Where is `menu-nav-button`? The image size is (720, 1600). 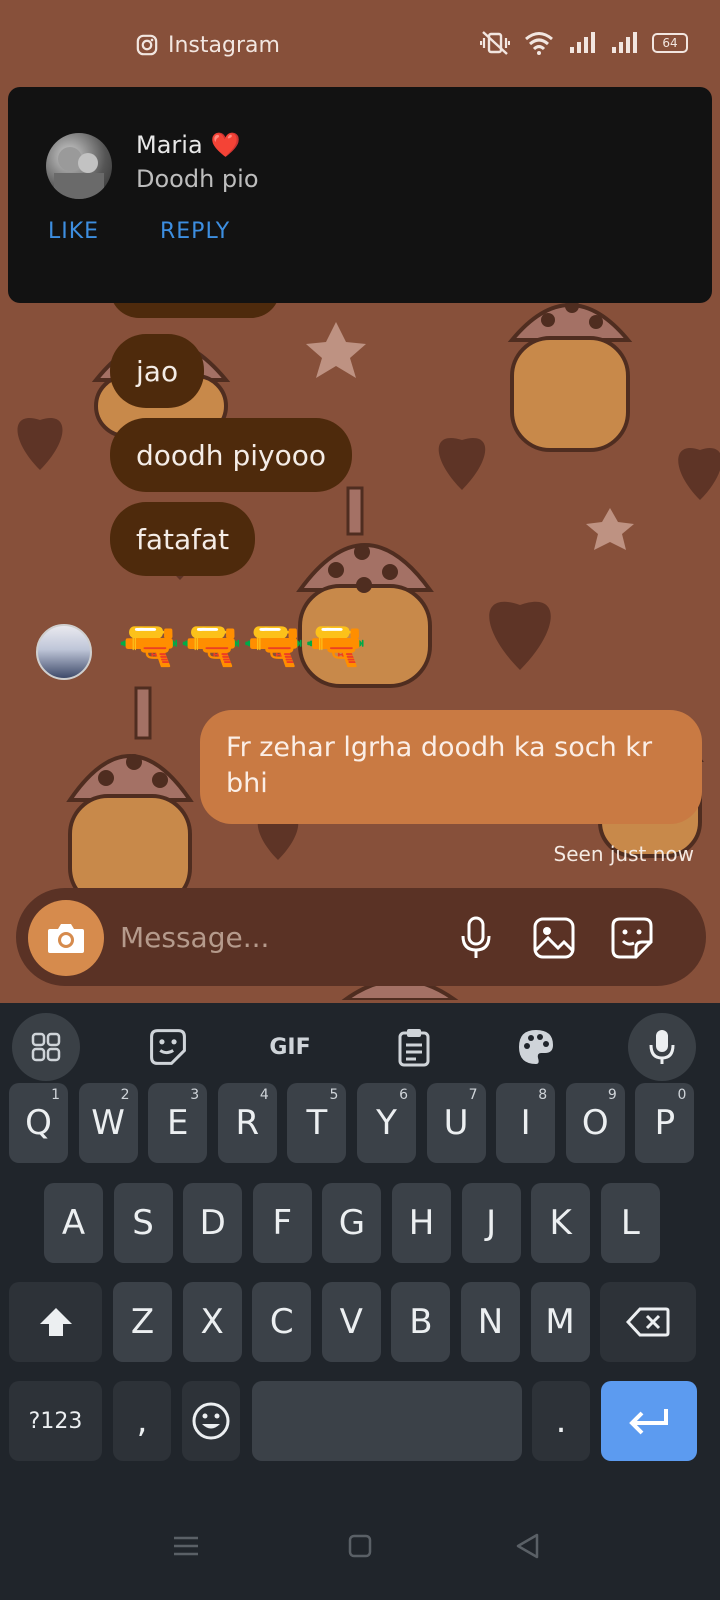
menu-nav-button is located at coordinates (186, 1546).